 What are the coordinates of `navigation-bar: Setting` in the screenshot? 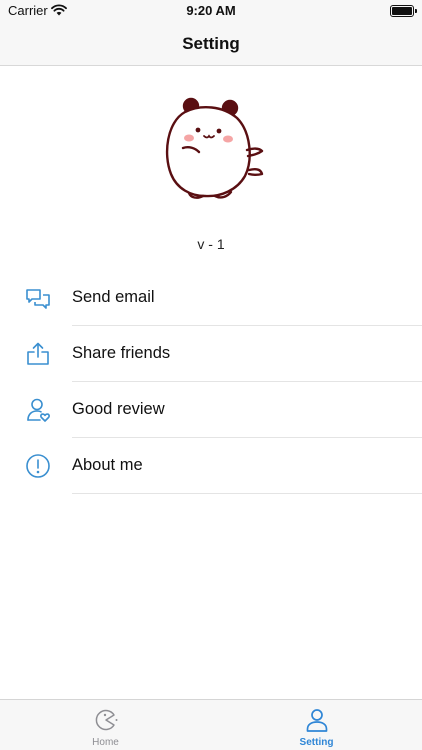 It's located at (211, 44).